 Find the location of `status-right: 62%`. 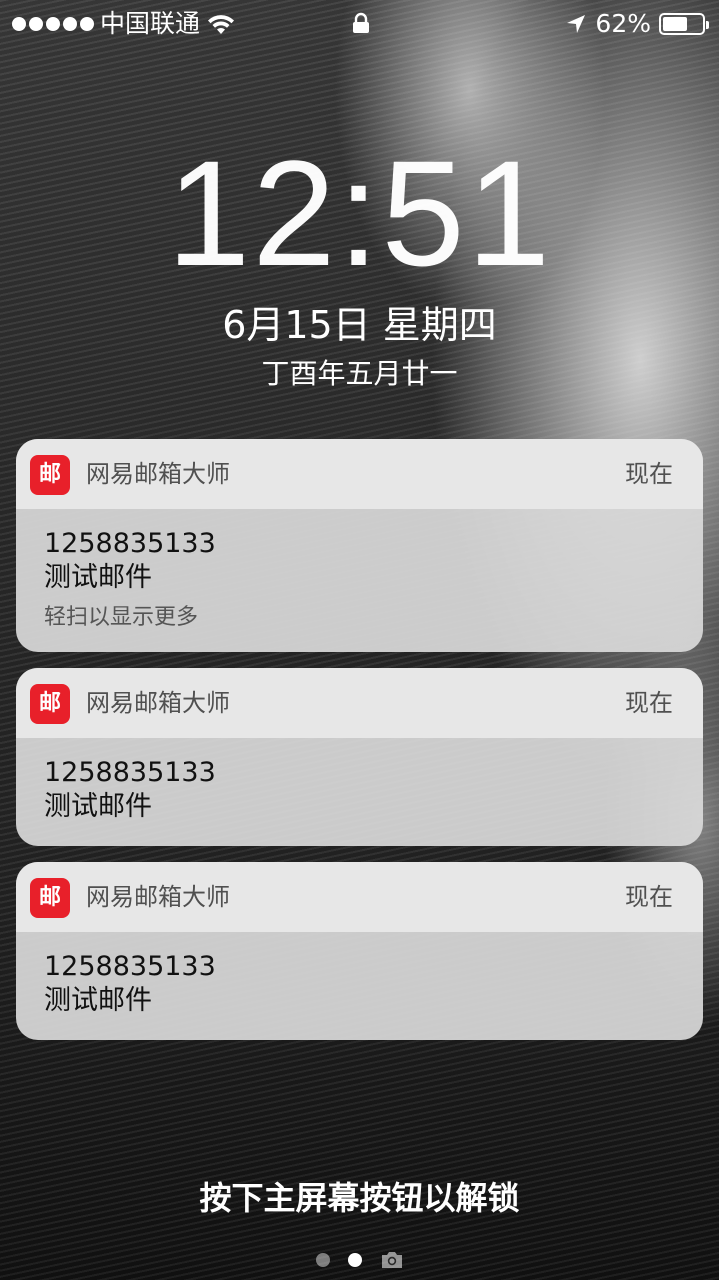

status-right: 62% is located at coordinates (637, 24).